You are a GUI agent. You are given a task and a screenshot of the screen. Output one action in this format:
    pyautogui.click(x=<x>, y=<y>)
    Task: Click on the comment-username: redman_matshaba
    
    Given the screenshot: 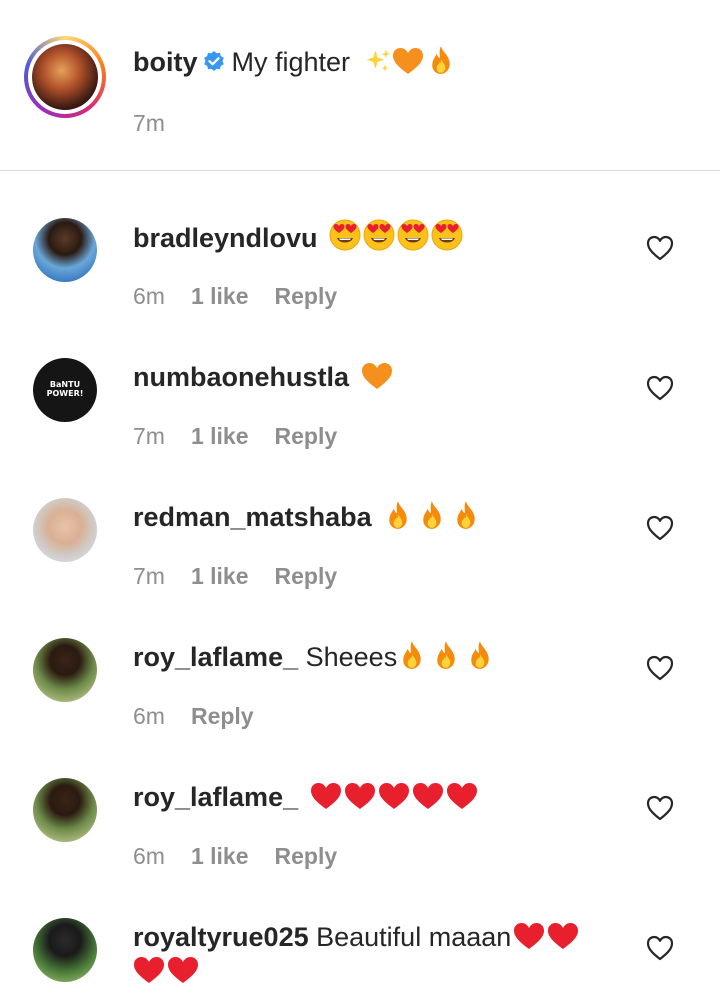 What is the action you would take?
    pyautogui.click(x=252, y=517)
    